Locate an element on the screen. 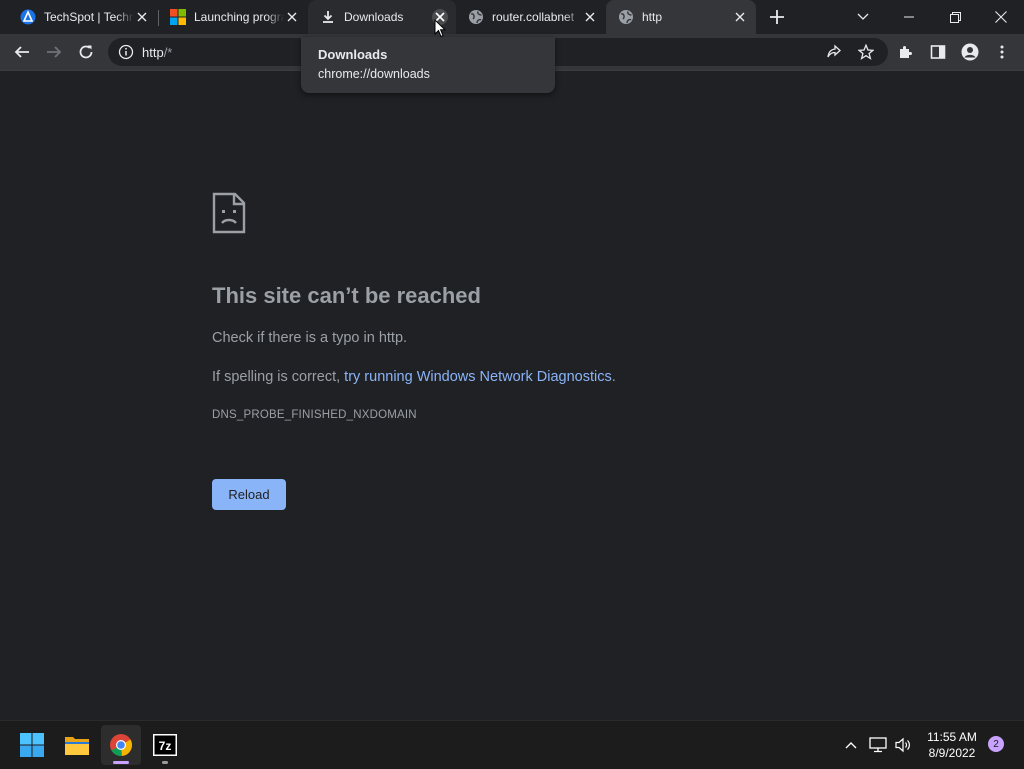 The image size is (1024, 769). url-dim: /* is located at coordinates (168, 52).